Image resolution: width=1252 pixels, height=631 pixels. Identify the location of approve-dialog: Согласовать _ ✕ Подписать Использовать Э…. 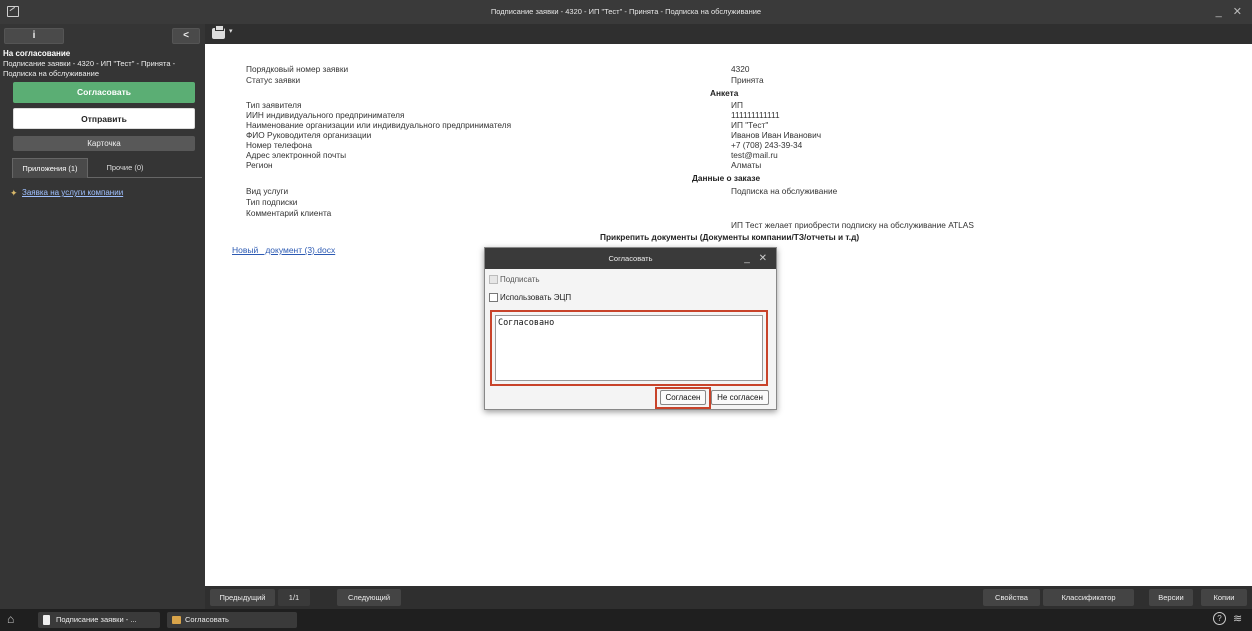
(630, 328).